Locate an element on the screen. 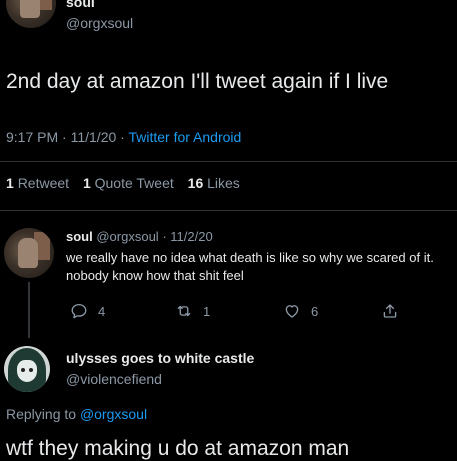 The width and height of the screenshot is (457, 461). reply-handle: @orgxsoul is located at coordinates (127, 236).